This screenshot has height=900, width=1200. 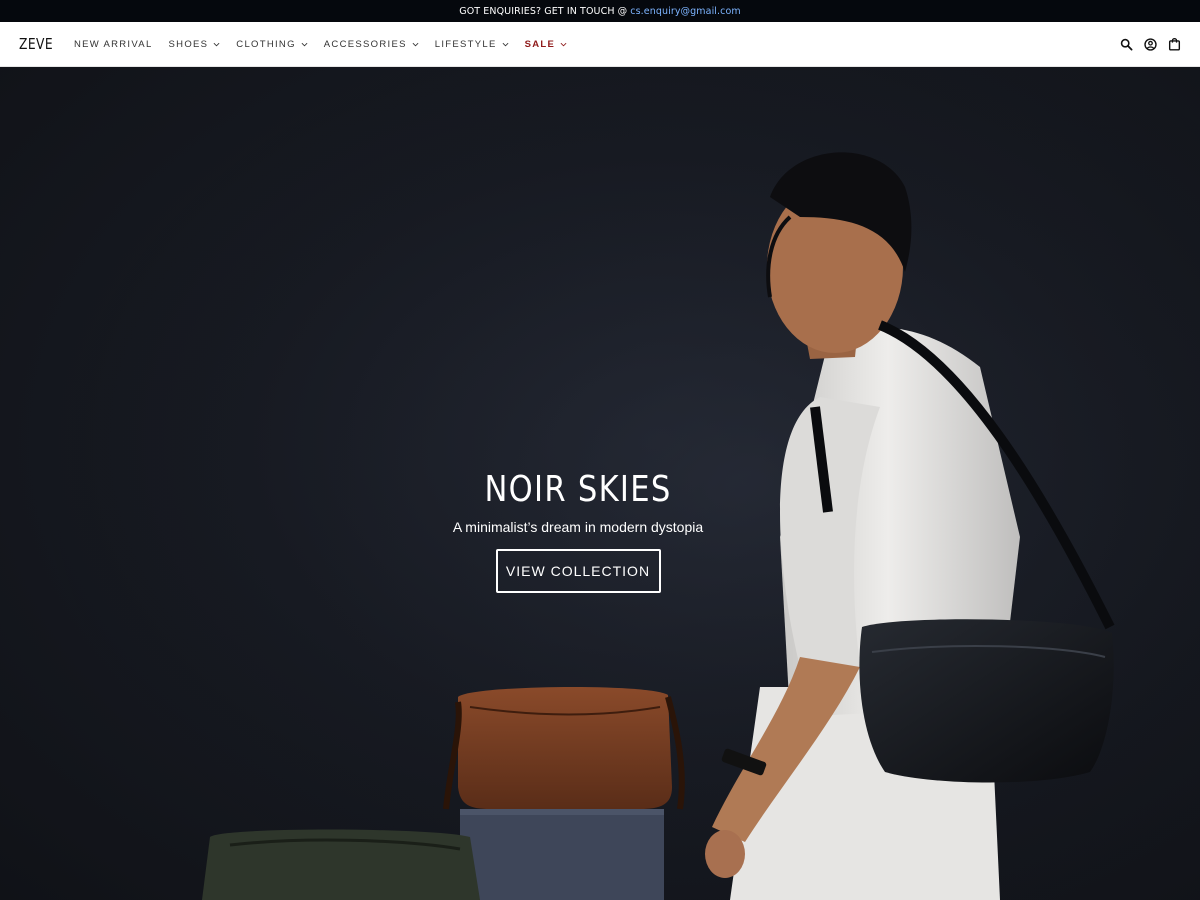 I want to click on nav-item-label: ACCESSORIES, so click(x=365, y=44).